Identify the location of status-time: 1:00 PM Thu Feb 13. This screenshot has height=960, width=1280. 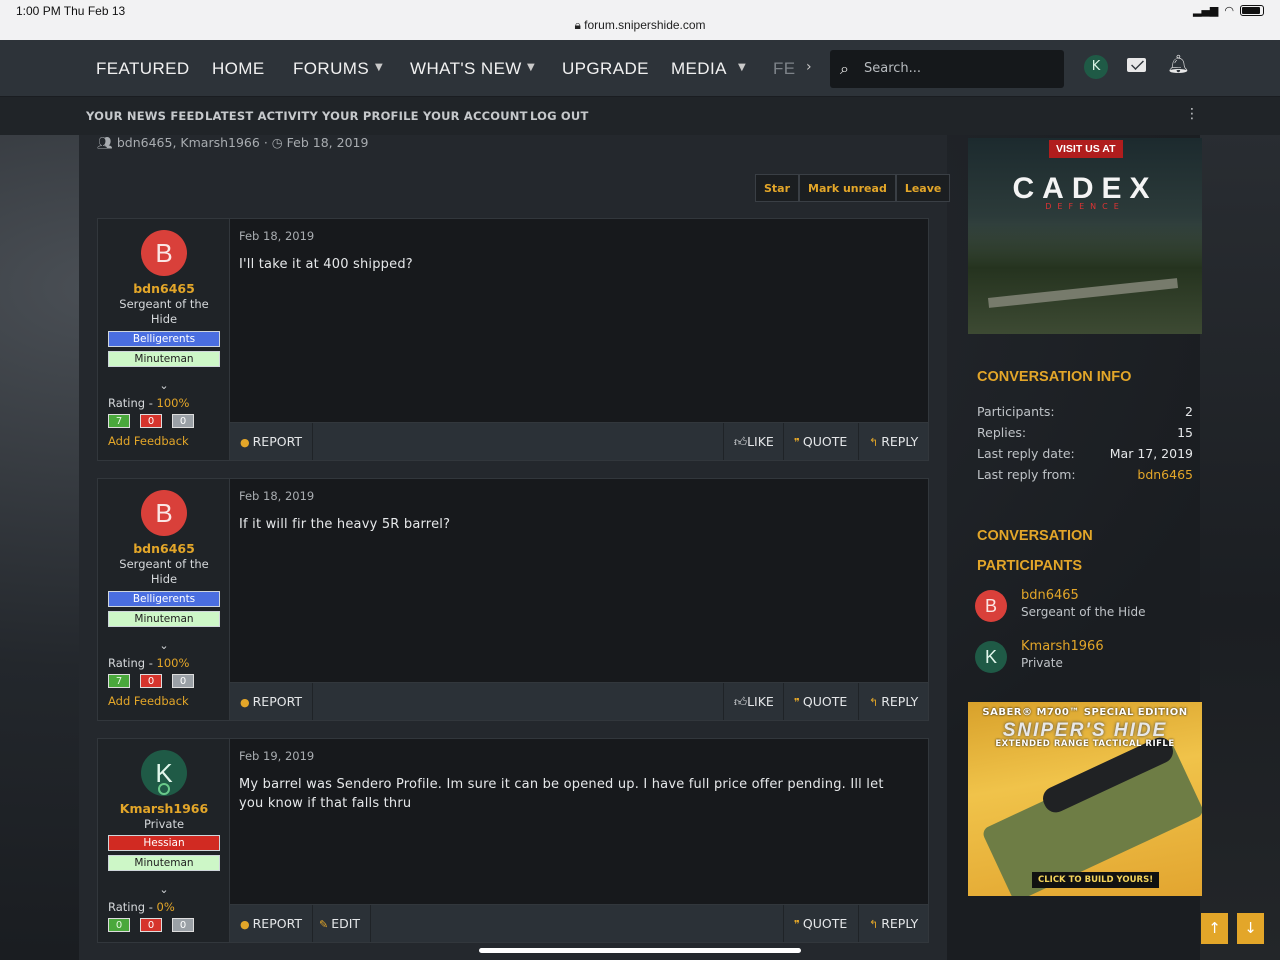
(71, 11).